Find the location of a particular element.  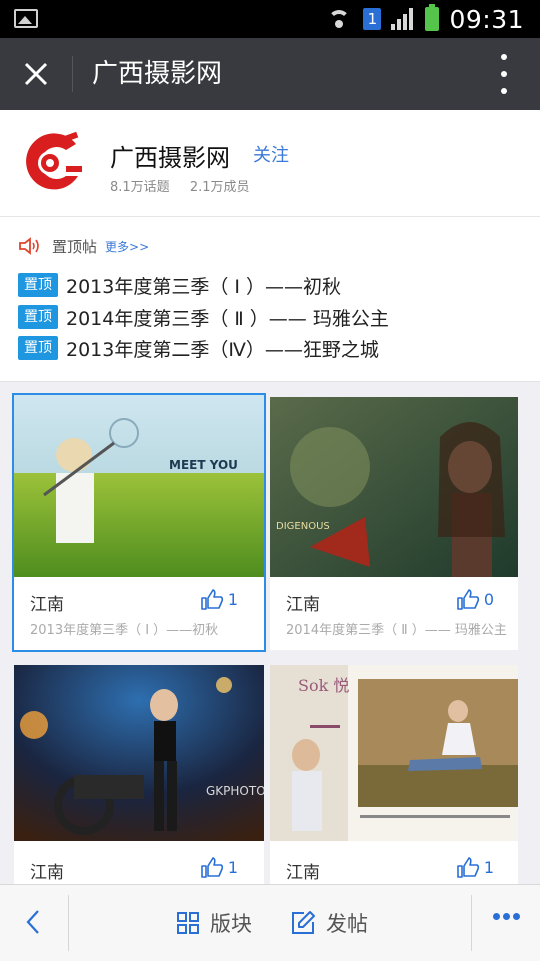

pinned-more-link: 更多>> is located at coordinates (127, 246).